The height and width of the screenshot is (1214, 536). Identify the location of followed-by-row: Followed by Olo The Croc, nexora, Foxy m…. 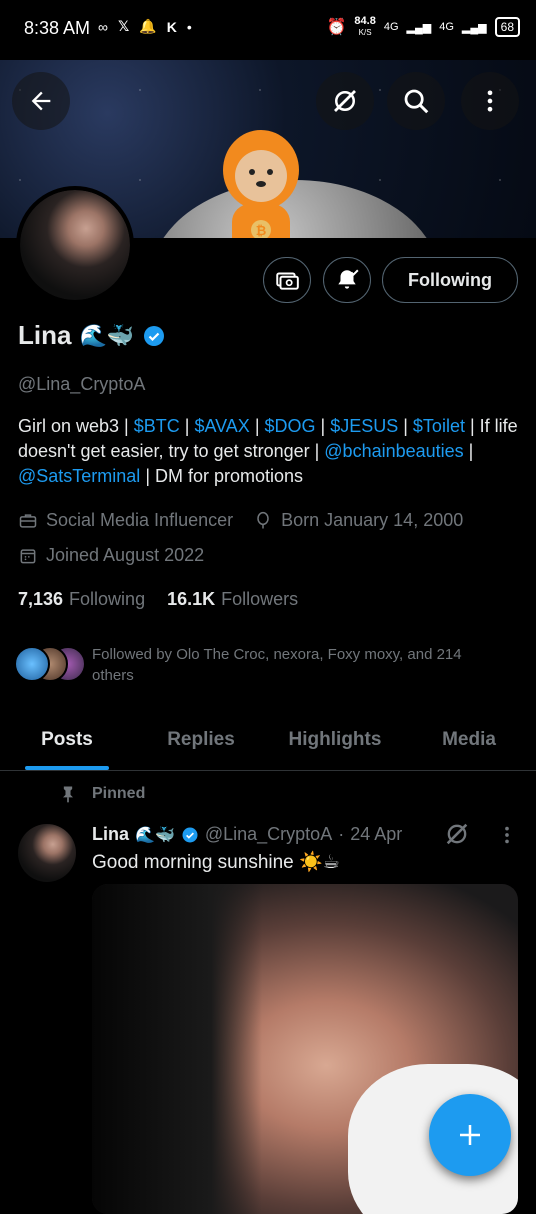
(258, 665).